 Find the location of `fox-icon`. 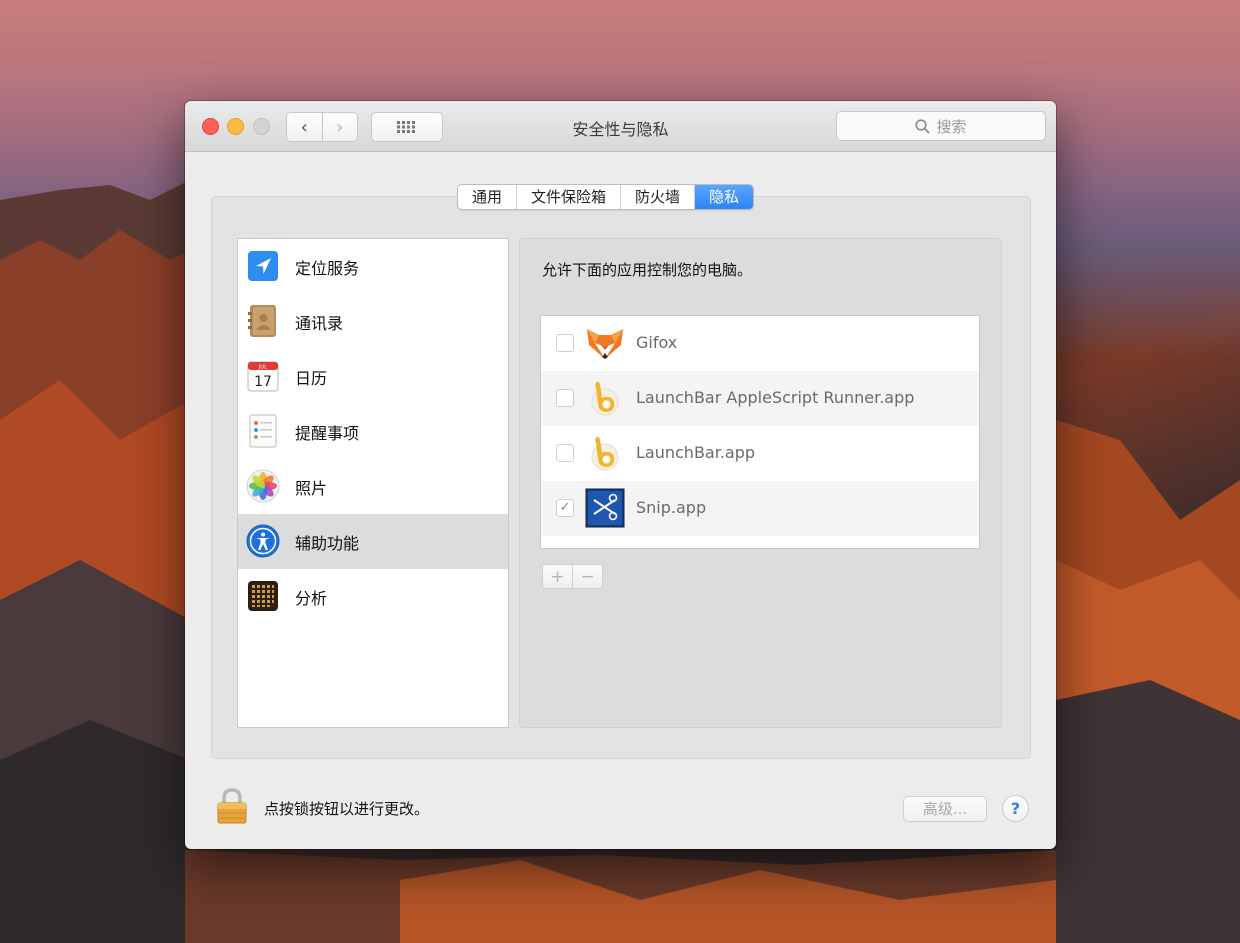

fox-icon is located at coordinates (605, 344).